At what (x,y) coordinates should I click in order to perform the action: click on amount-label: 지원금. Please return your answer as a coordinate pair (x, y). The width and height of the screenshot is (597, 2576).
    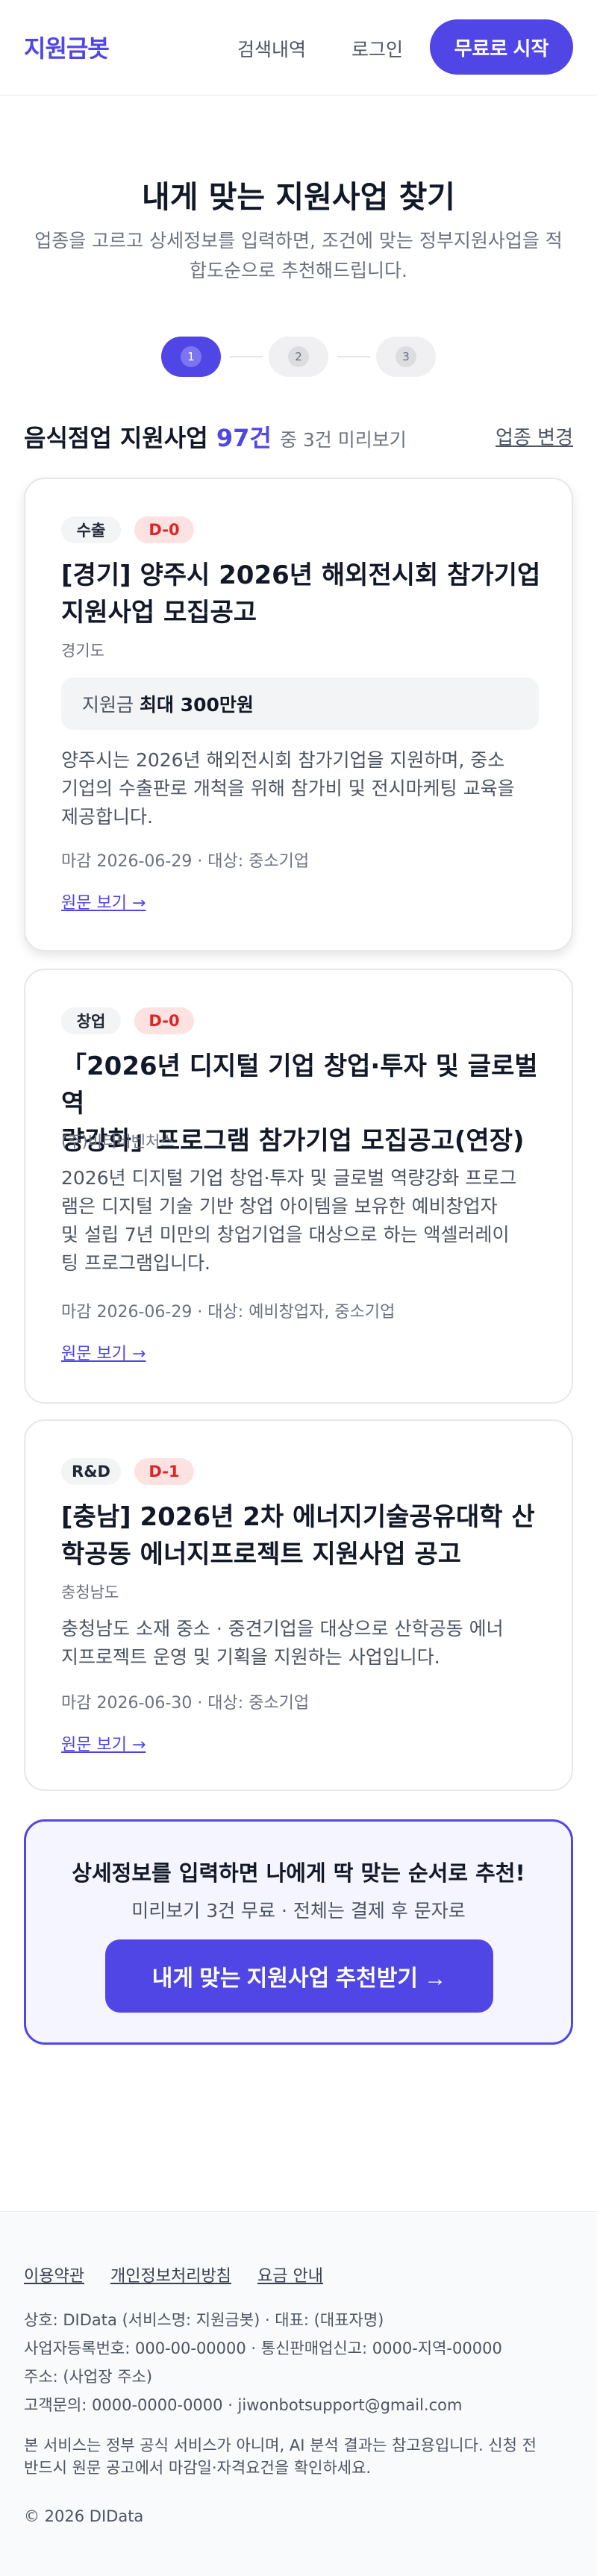
    Looking at the image, I should click on (108, 705).